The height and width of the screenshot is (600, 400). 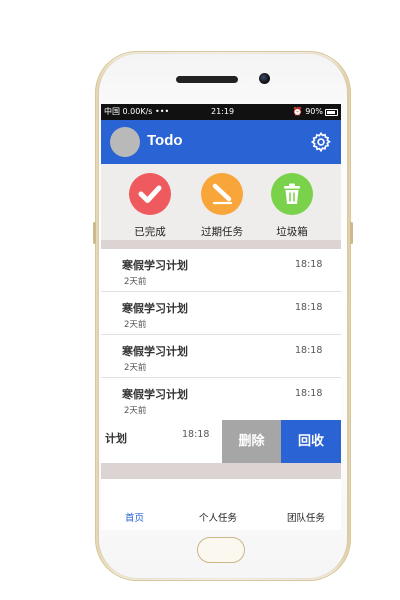 I want to click on list-footer, so click(x=221, y=471).